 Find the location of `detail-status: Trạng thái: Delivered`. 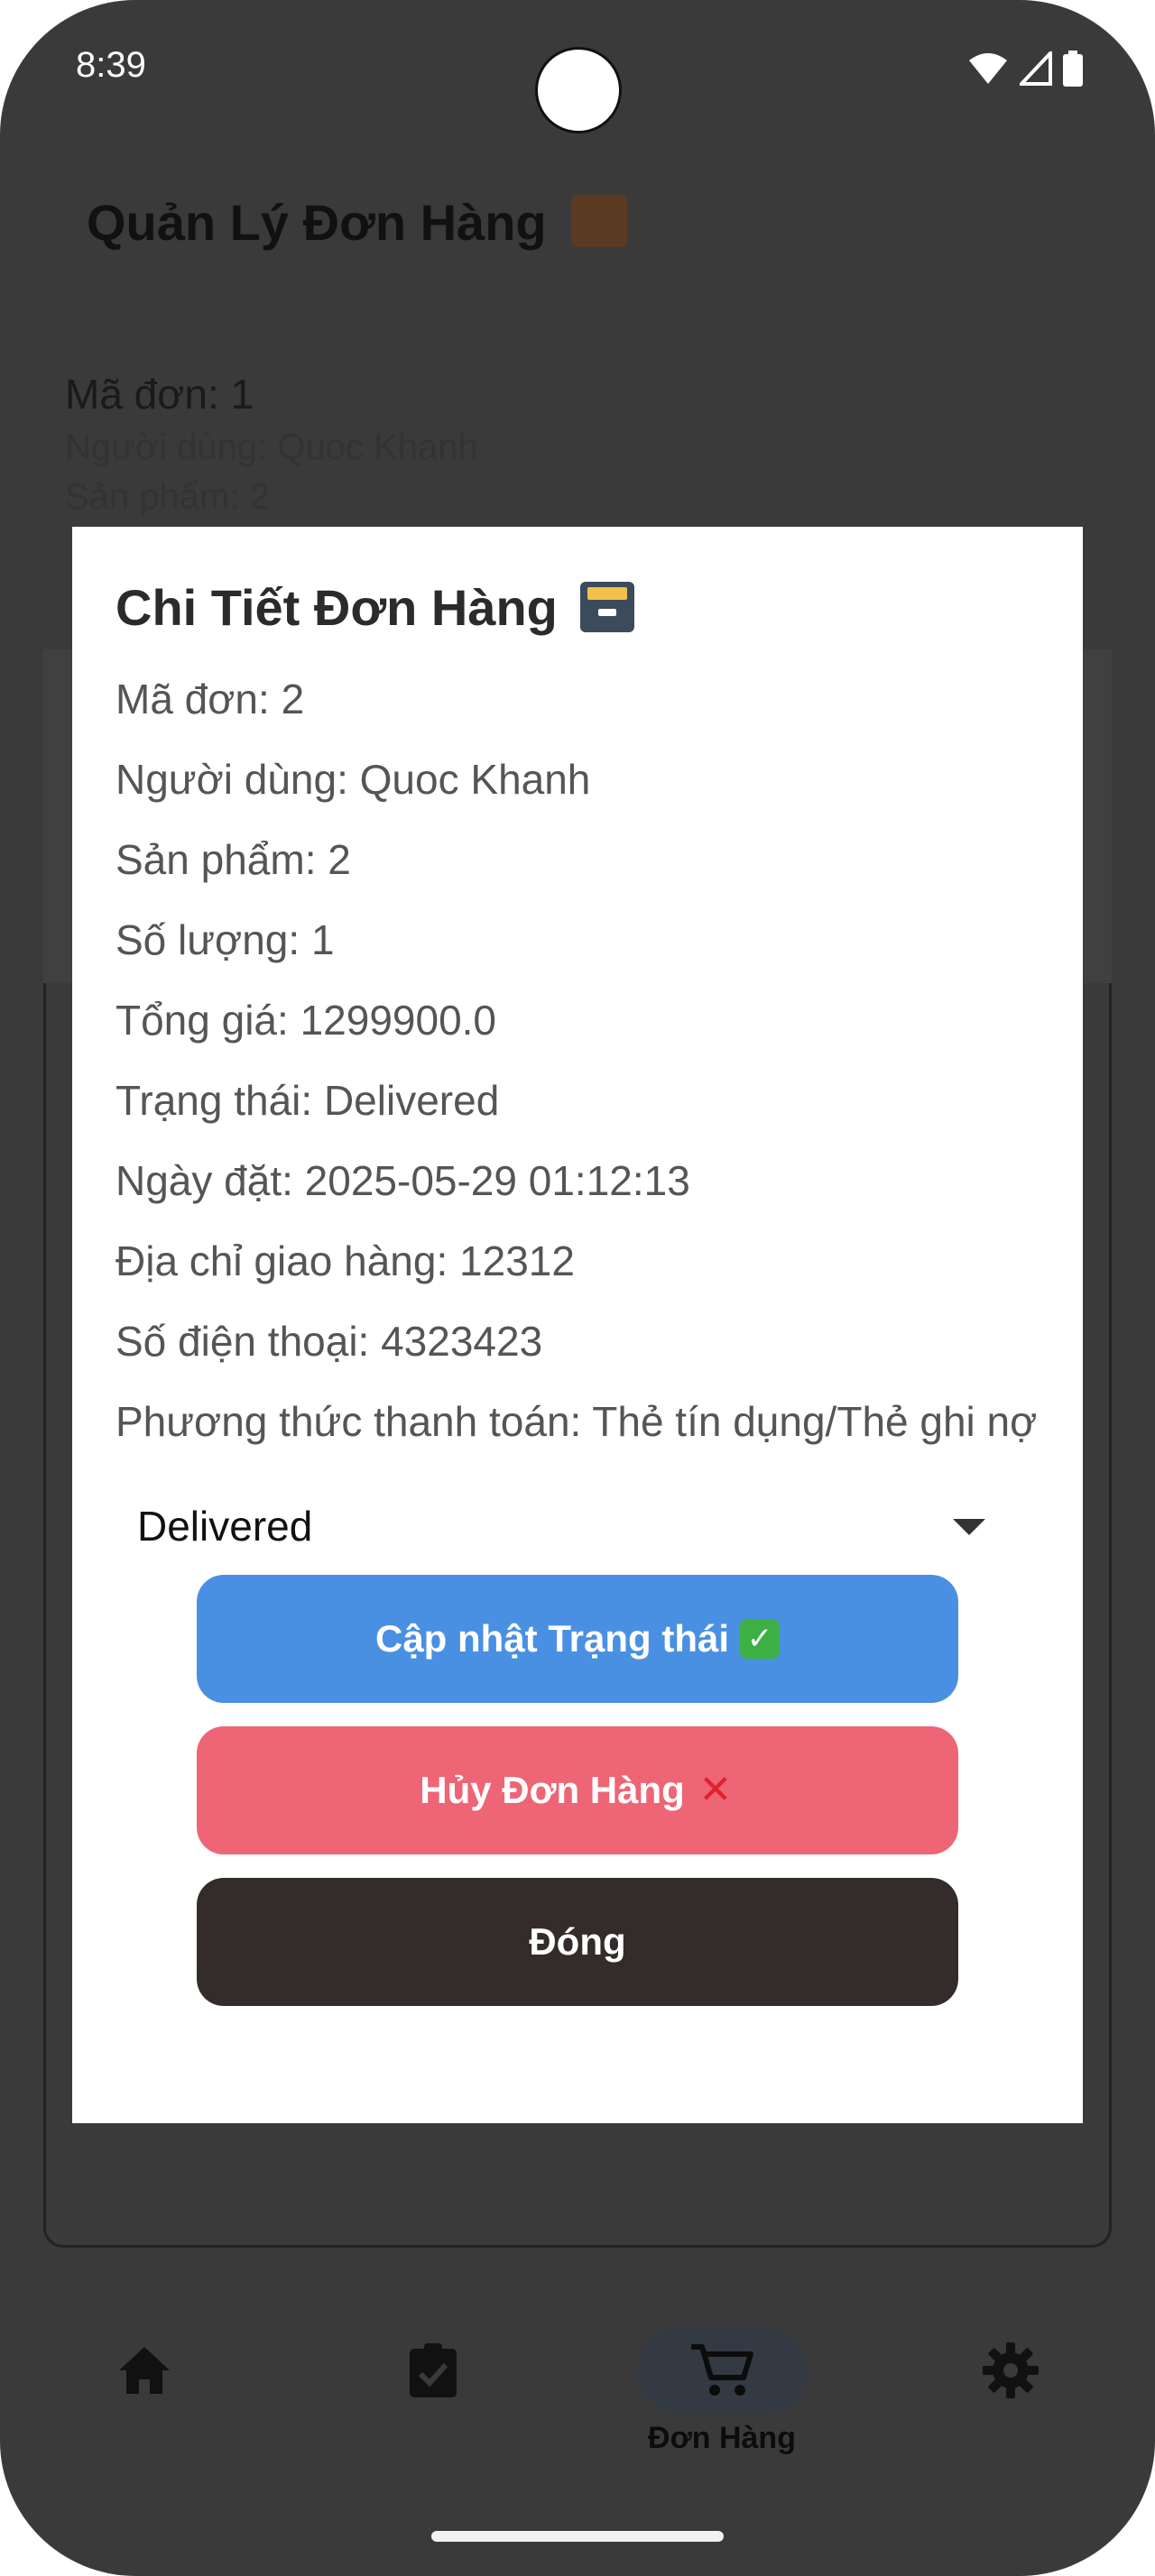

detail-status: Trạng thái: Delivered is located at coordinates (308, 1101).